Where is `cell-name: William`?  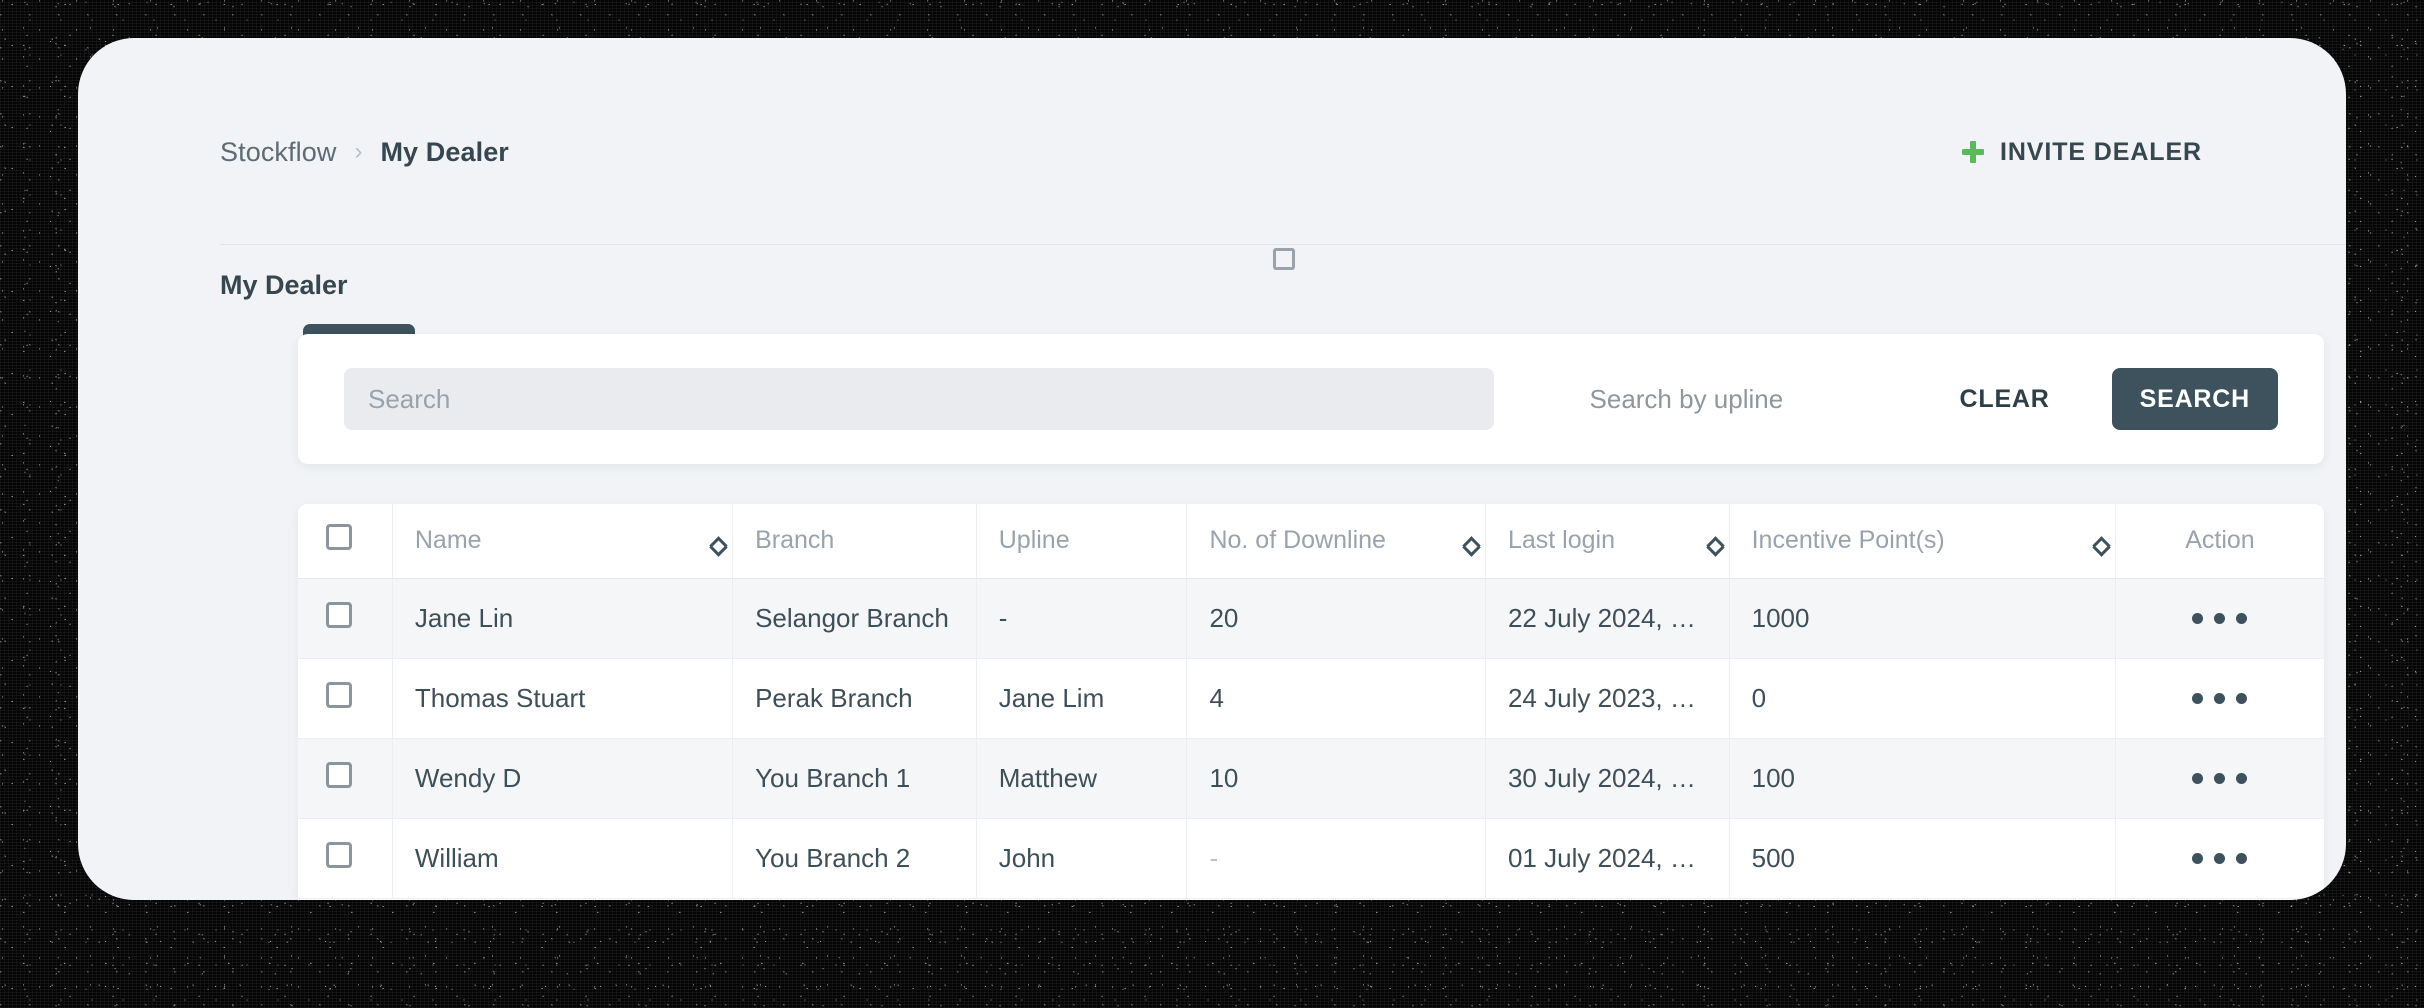
cell-name: William is located at coordinates (563, 858).